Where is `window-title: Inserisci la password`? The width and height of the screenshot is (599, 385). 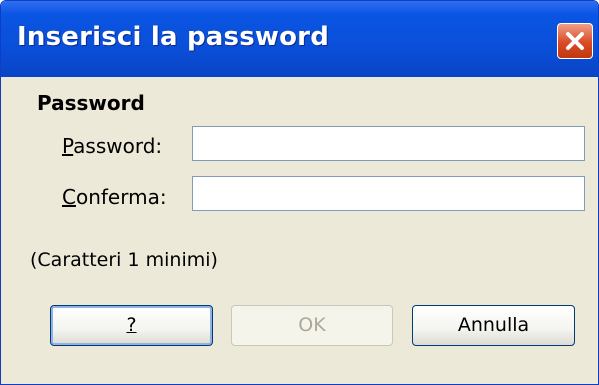
window-title: Inserisci la password is located at coordinates (173, 37).